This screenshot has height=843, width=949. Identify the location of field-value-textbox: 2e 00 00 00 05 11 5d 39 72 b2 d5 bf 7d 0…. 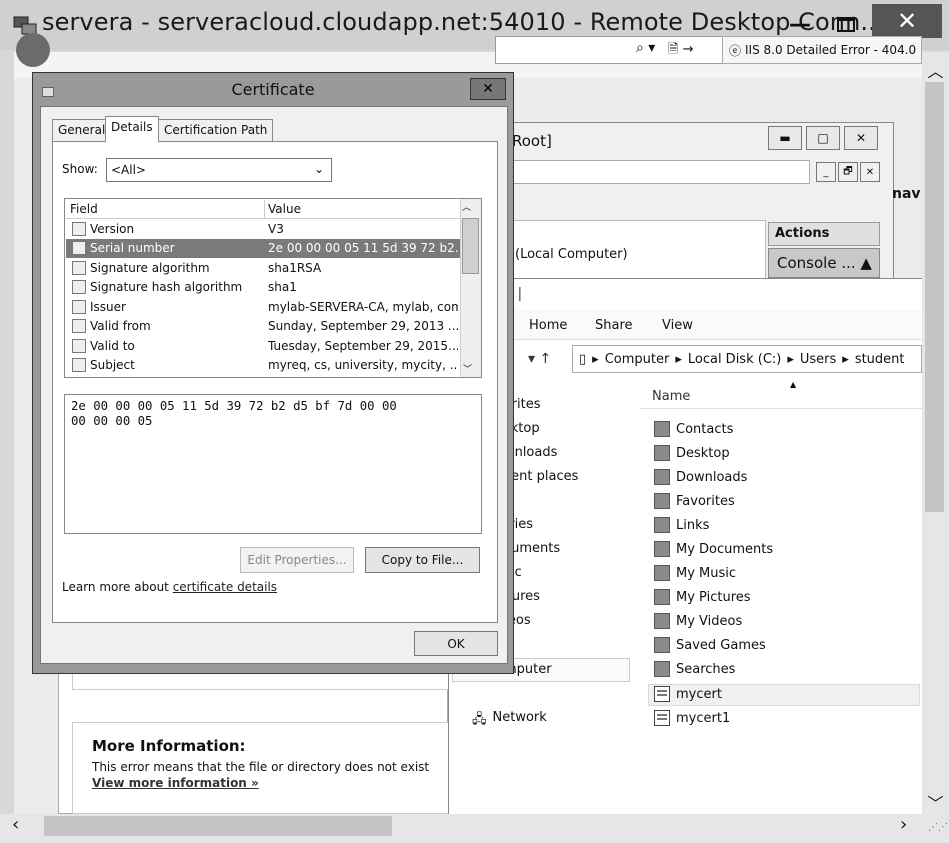
(273, 464).